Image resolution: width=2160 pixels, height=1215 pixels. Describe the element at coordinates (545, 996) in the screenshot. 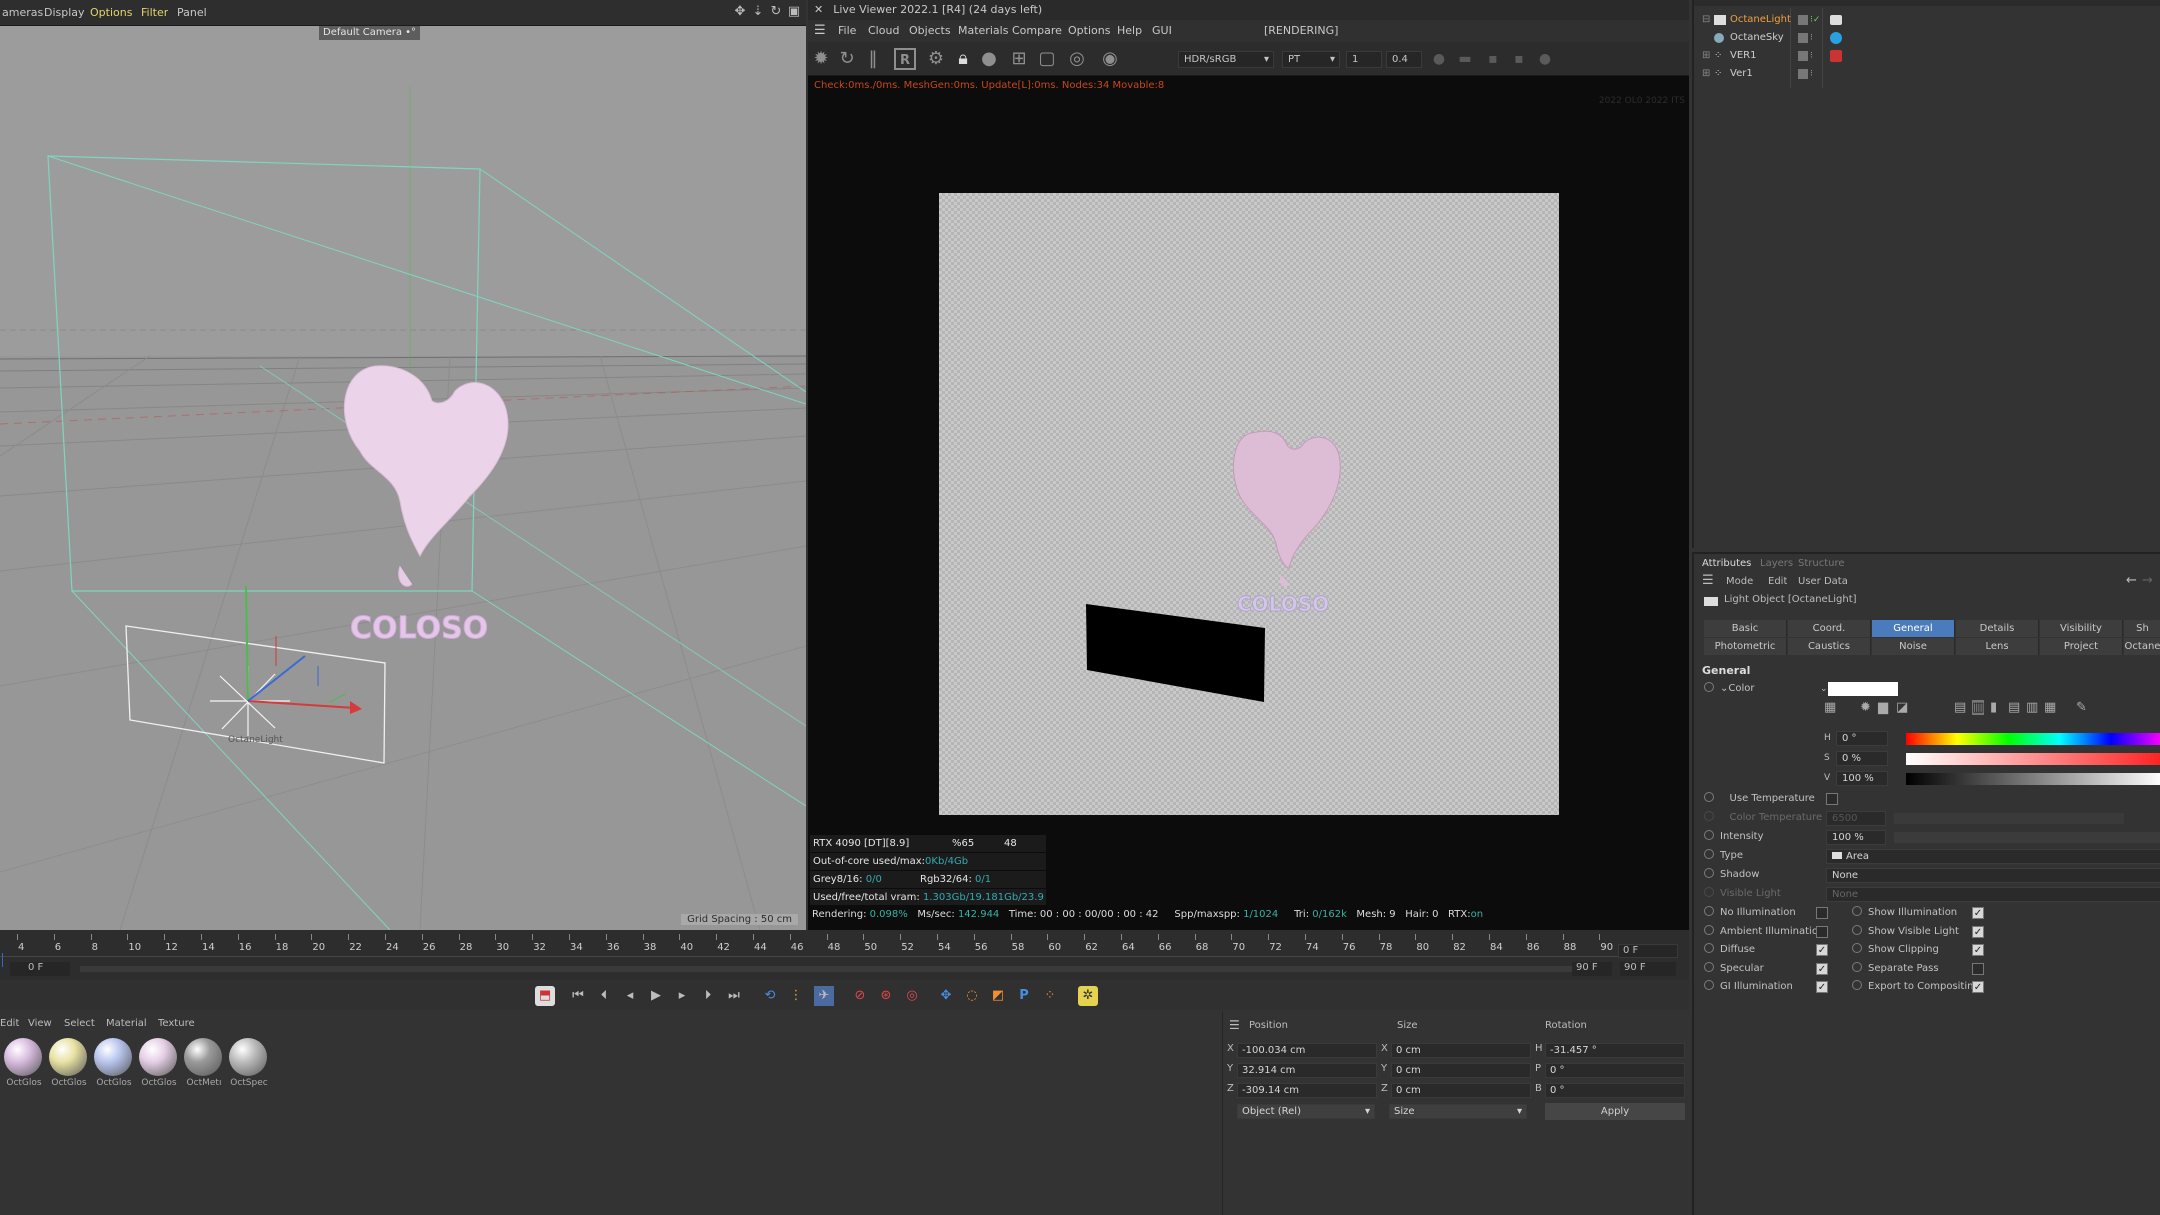

I see `keyframe-record-icon: ⬒` at that location.